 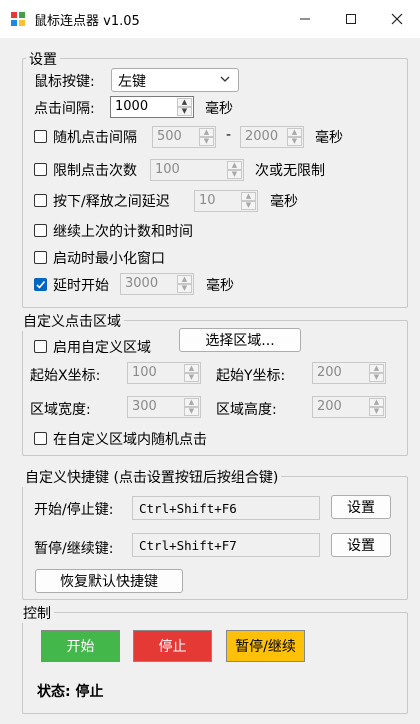 I want to click on control-group-title: 控制, so click(x=37, y=613).